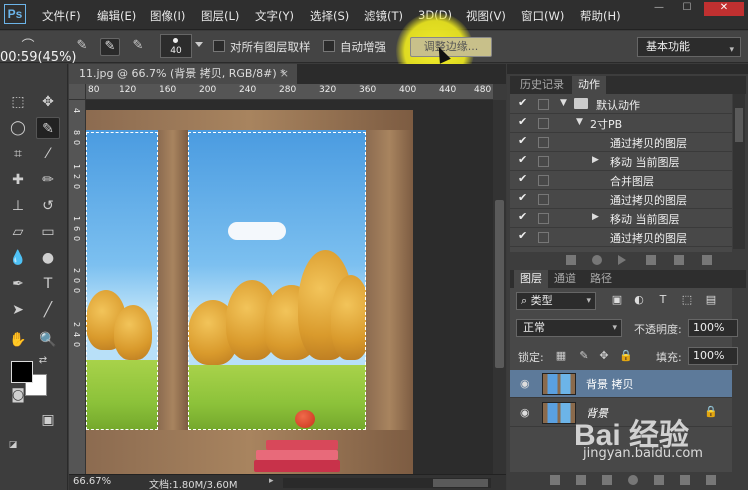  What do you see at coordinates (687, 9) in the screenshot?
I see `maximize-icon: ☐` at bounding box center [687, 9].